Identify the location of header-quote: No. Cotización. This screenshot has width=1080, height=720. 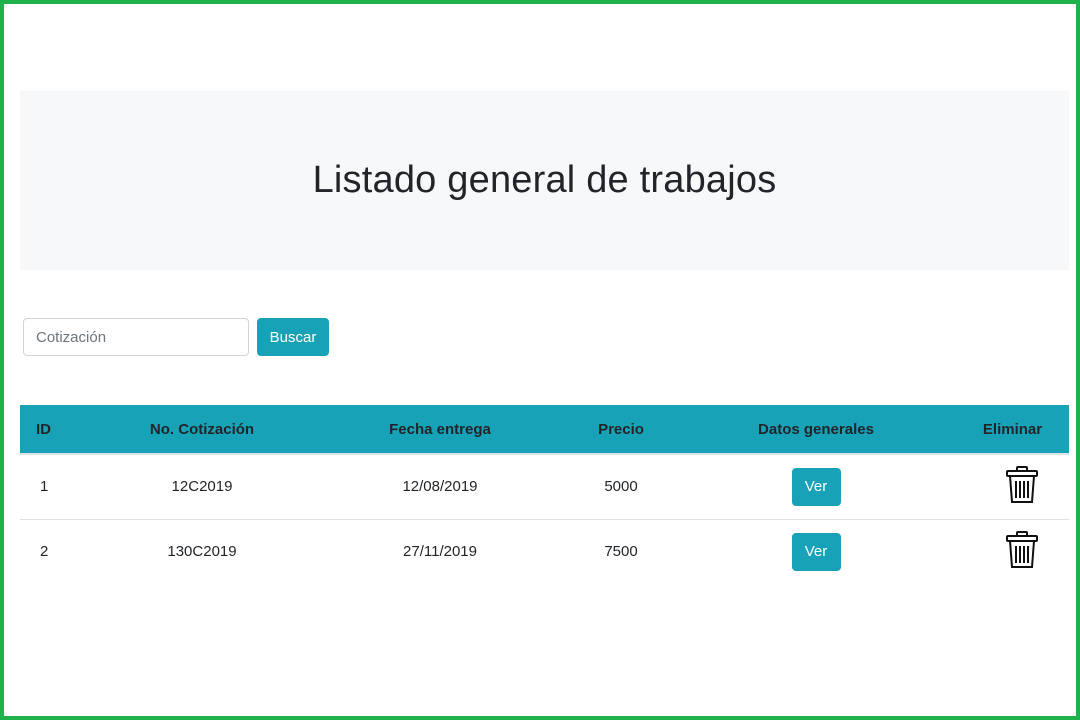
(202, 430).